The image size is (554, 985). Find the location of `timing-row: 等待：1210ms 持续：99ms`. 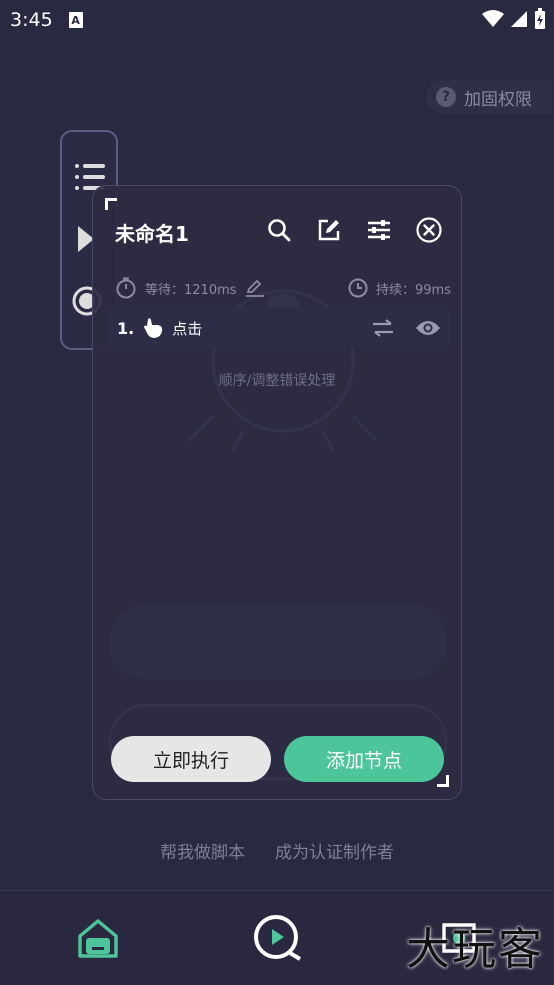

timing-row: 等待：1210ms 持续：99ms is located at coordinates (283, 288).